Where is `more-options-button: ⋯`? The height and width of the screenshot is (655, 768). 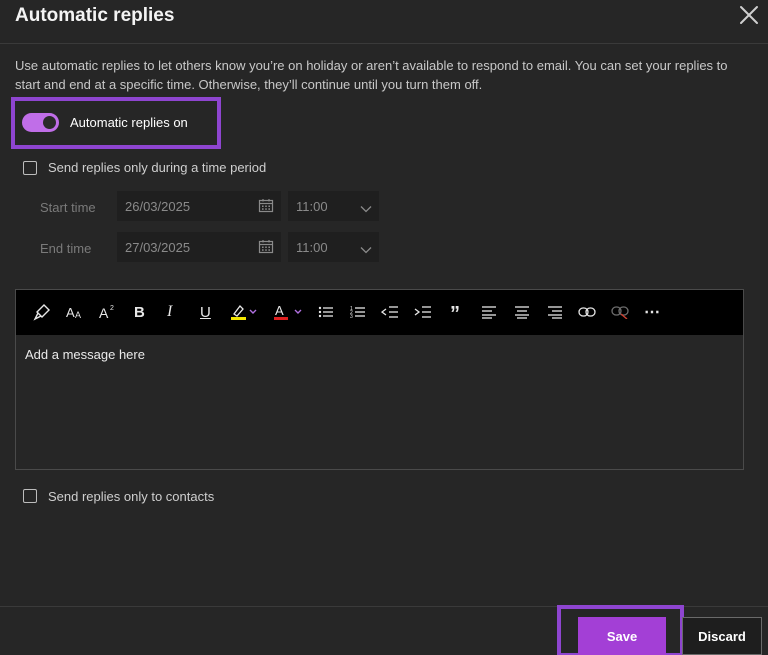
more-options-button: ⋯ is located at coordinates (652, 312).